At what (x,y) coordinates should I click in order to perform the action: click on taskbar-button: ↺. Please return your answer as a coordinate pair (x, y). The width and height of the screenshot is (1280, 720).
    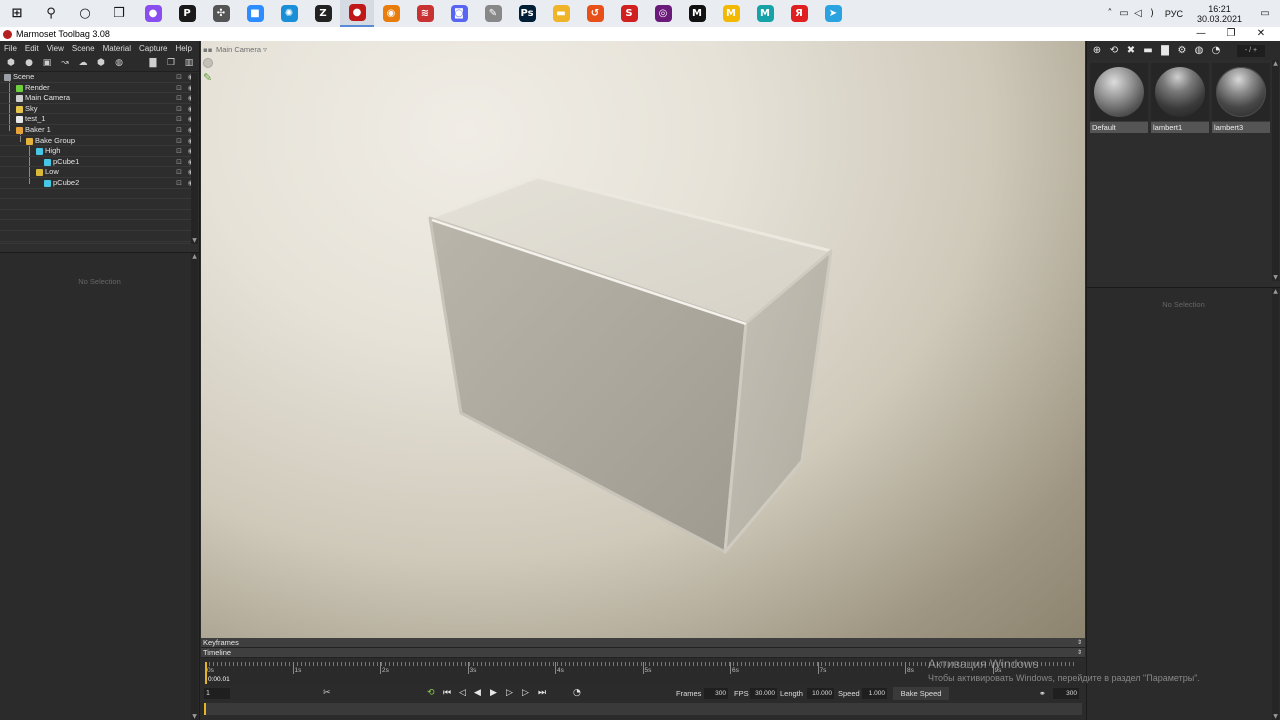
    Looking at the image, I should click on (595, 13).